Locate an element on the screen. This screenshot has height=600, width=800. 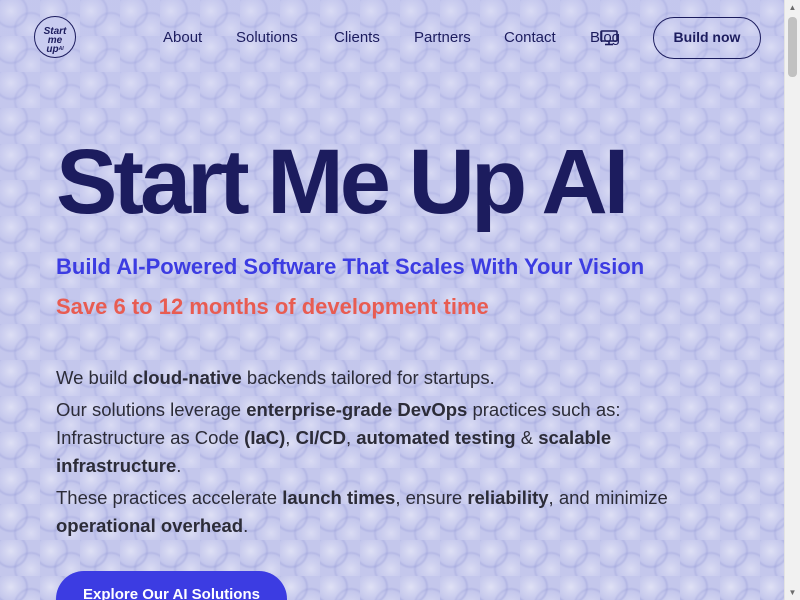
emphasis-cloud-native: cloud-native is located at coordinates (187, 377).